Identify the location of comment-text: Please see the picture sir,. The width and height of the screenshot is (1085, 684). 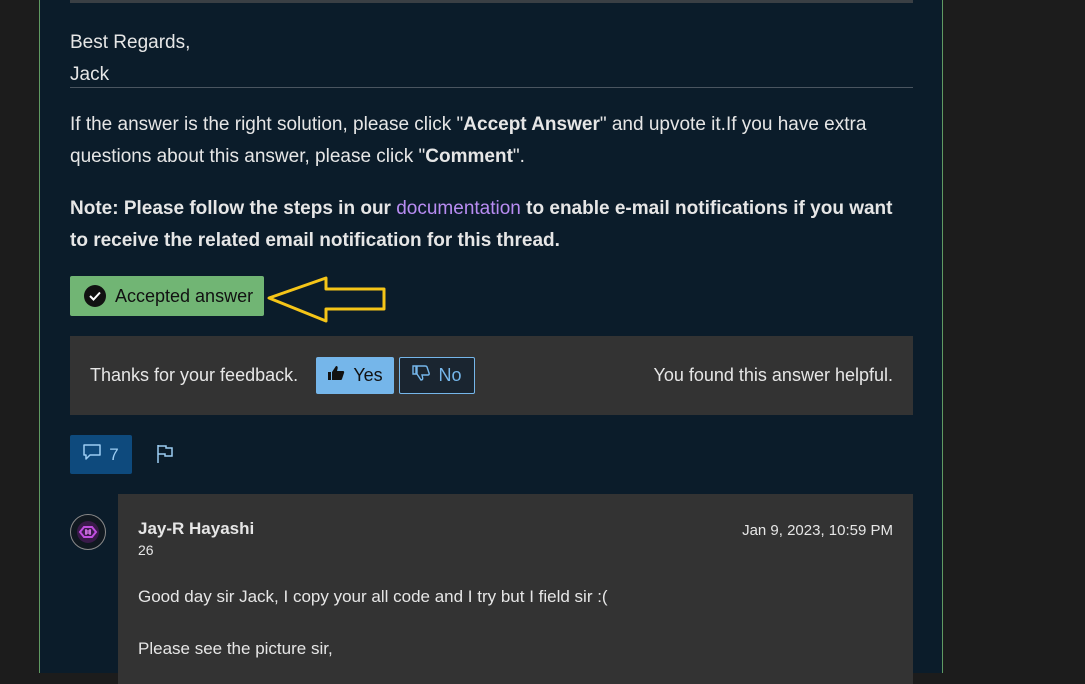
(235, 648).